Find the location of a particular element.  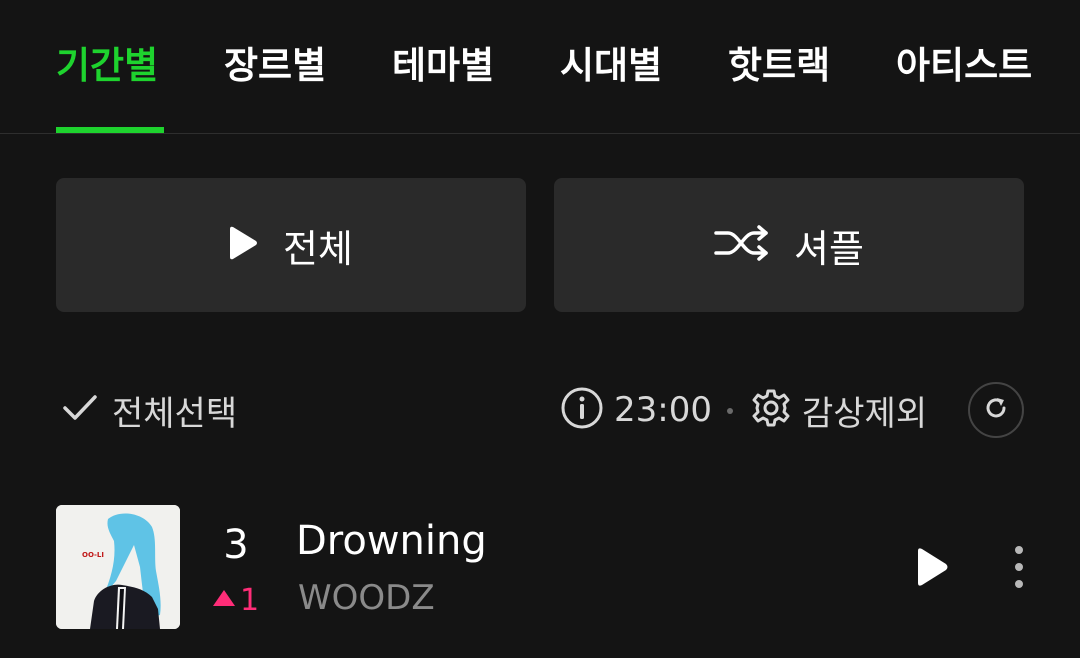

shuffle-icon is located at coordinates (742, 245).